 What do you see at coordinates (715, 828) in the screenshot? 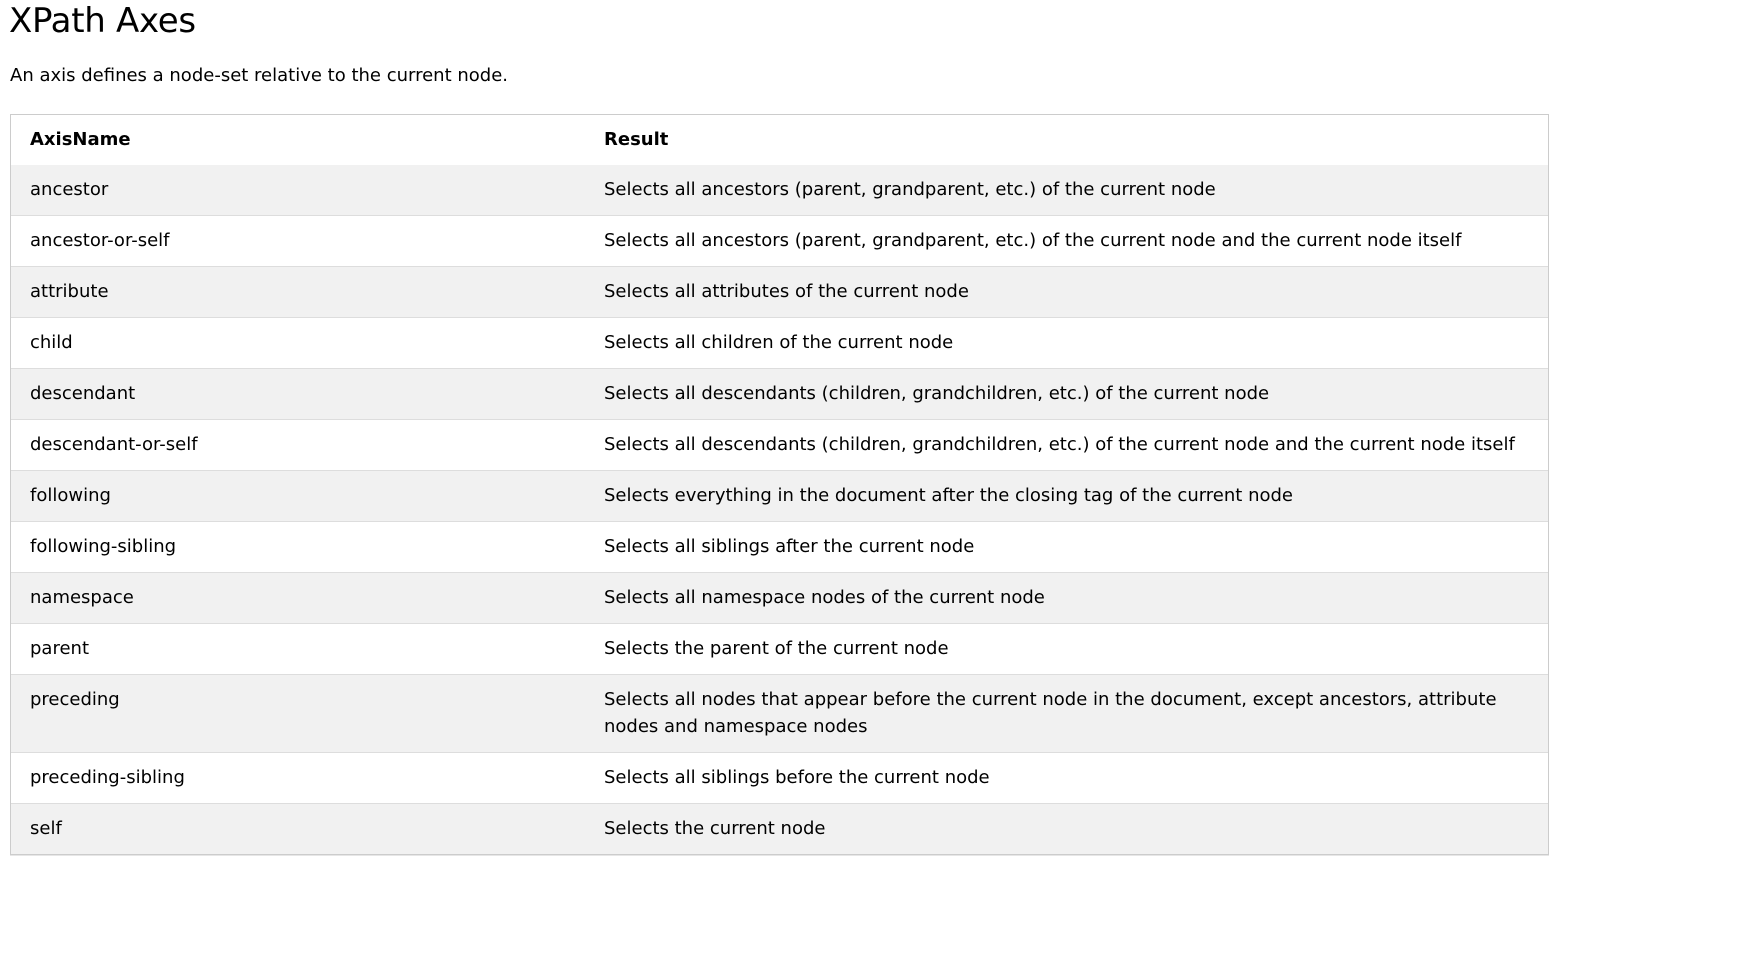
I see `axis-result-cell: Selects the current node` at bounding box center [715, 828].